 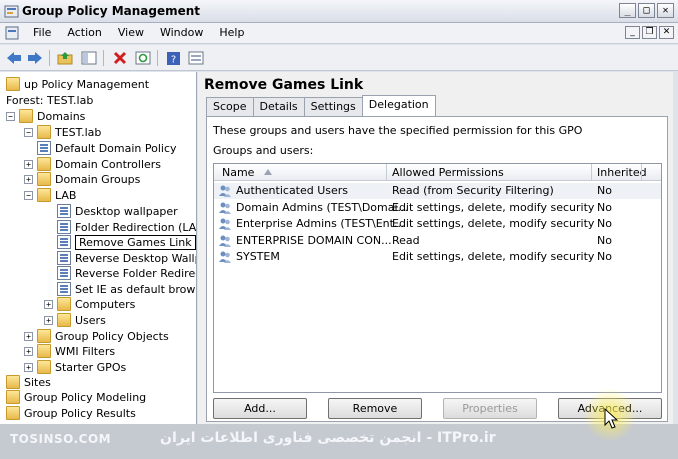 I want to click on tab-details: Details, so click(x=278, y=106).